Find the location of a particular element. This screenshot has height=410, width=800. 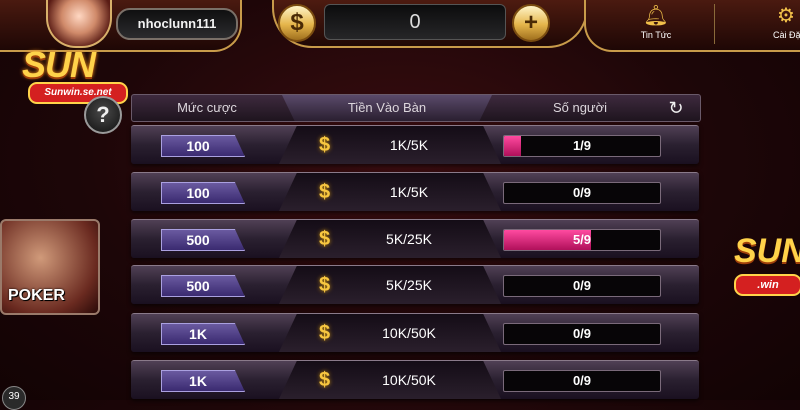

username-display: nhoclunn111 is located at coordinates (177, 24).